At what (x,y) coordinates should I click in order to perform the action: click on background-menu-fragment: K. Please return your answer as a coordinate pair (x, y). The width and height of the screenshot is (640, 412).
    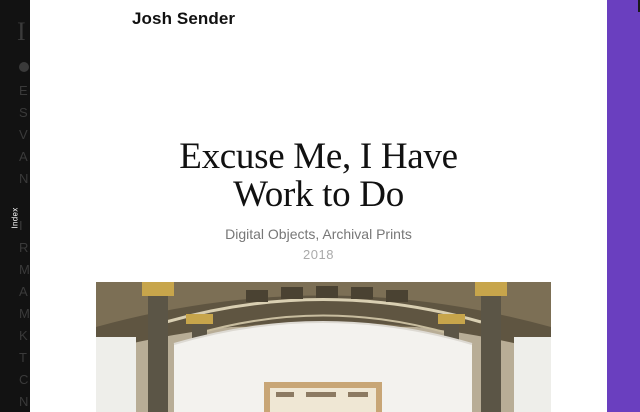
    Looking at the image, I should click on (23, 335).